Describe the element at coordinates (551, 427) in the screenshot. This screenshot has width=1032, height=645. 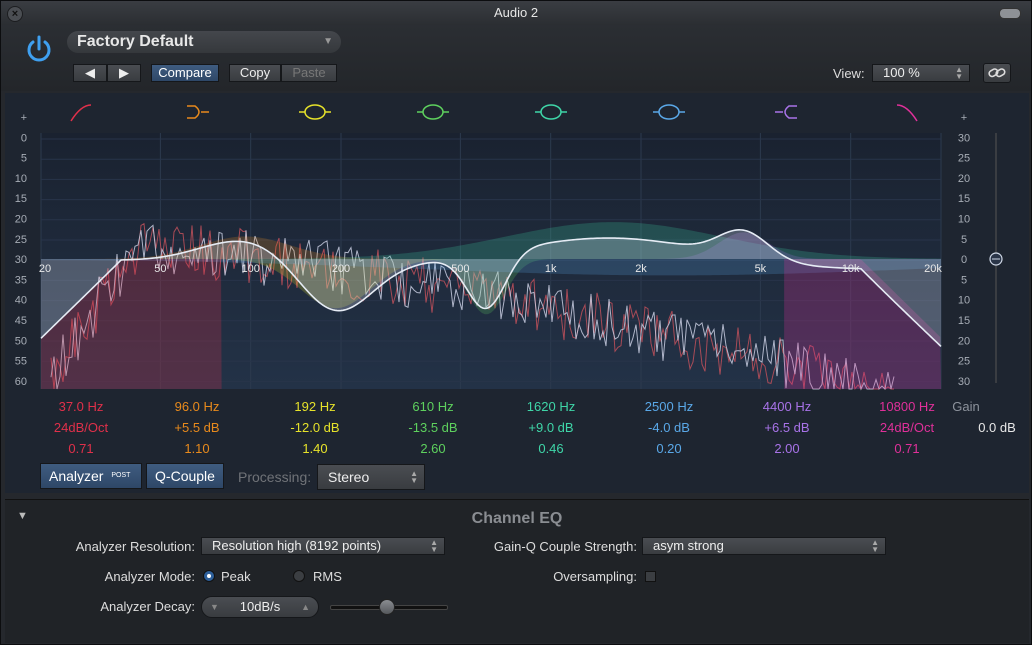
I see `band-5-gain: +9.0 dB` at that location.